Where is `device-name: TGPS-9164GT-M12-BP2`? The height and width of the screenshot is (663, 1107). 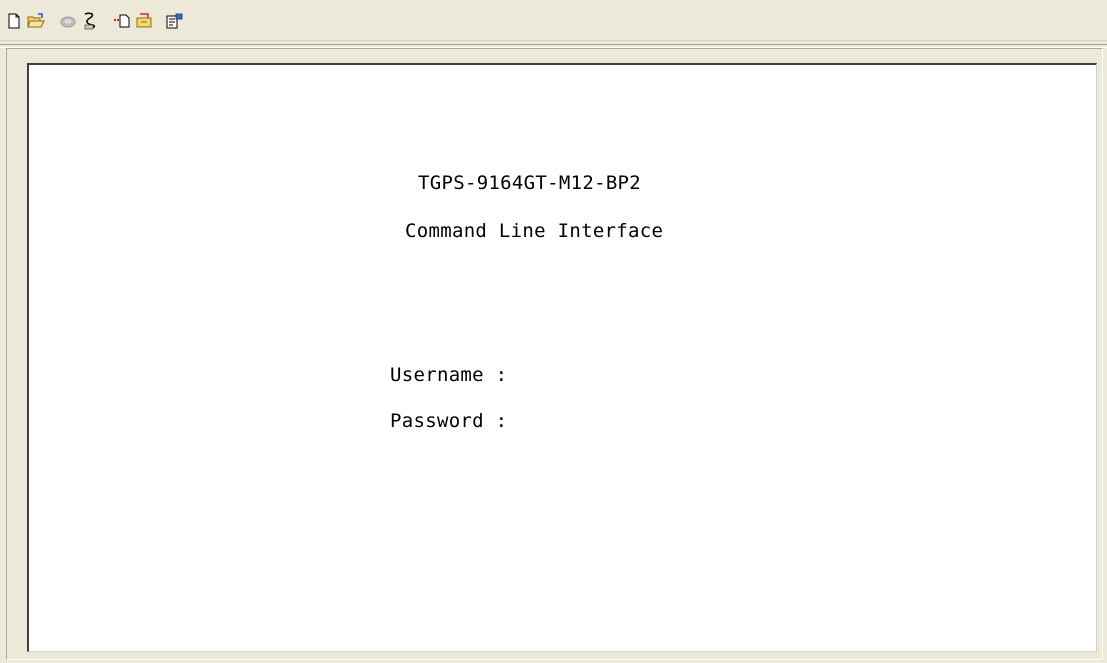 device-name: TGPS-9164GT-M12-BP2 is located at coordinates (530, 183).